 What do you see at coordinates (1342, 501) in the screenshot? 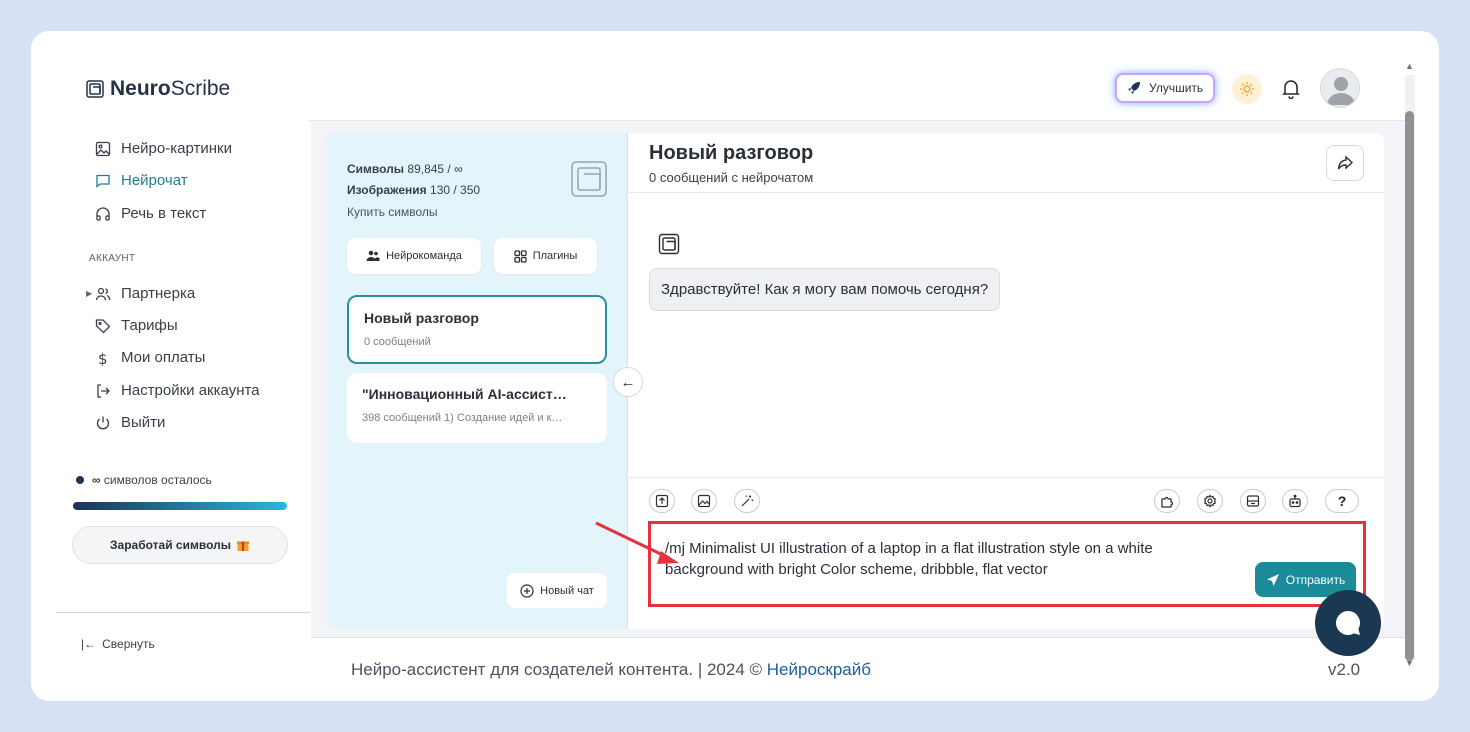
I see `help-button: ?` at bounding box center [1342, 501].